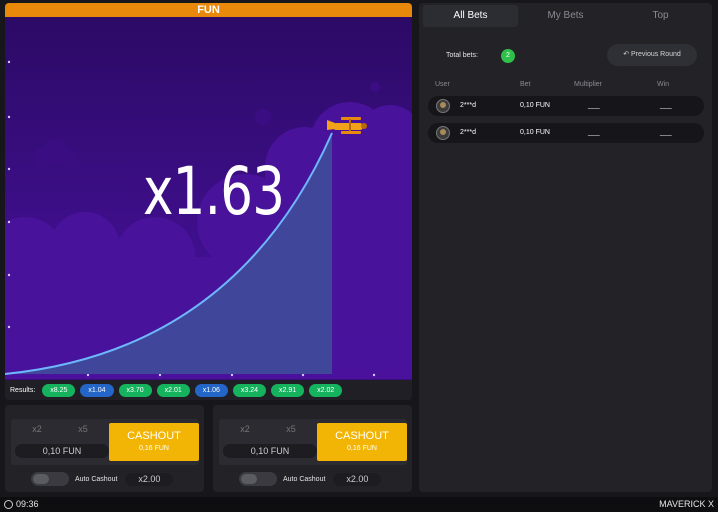  Describe the element at coordinates (656, 54) in the screenshot. I see `previous-round-label: Previous Round` at that location.